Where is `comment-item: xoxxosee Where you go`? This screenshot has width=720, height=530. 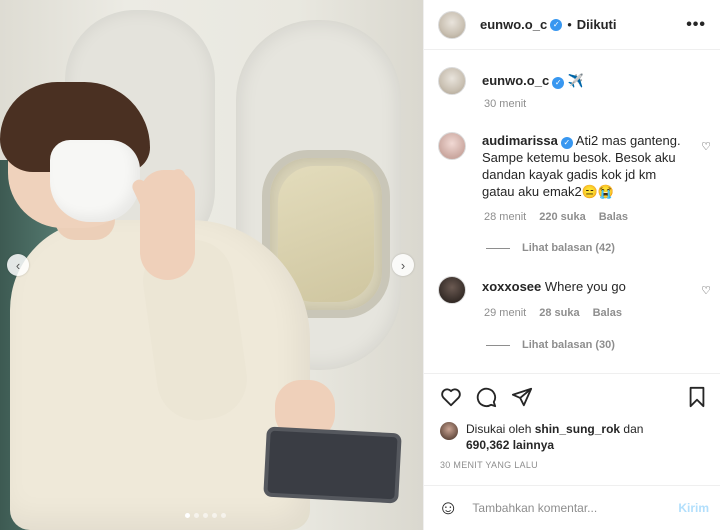 comment-item: xoxxosee Where you go is located at coordinates (573, 290).